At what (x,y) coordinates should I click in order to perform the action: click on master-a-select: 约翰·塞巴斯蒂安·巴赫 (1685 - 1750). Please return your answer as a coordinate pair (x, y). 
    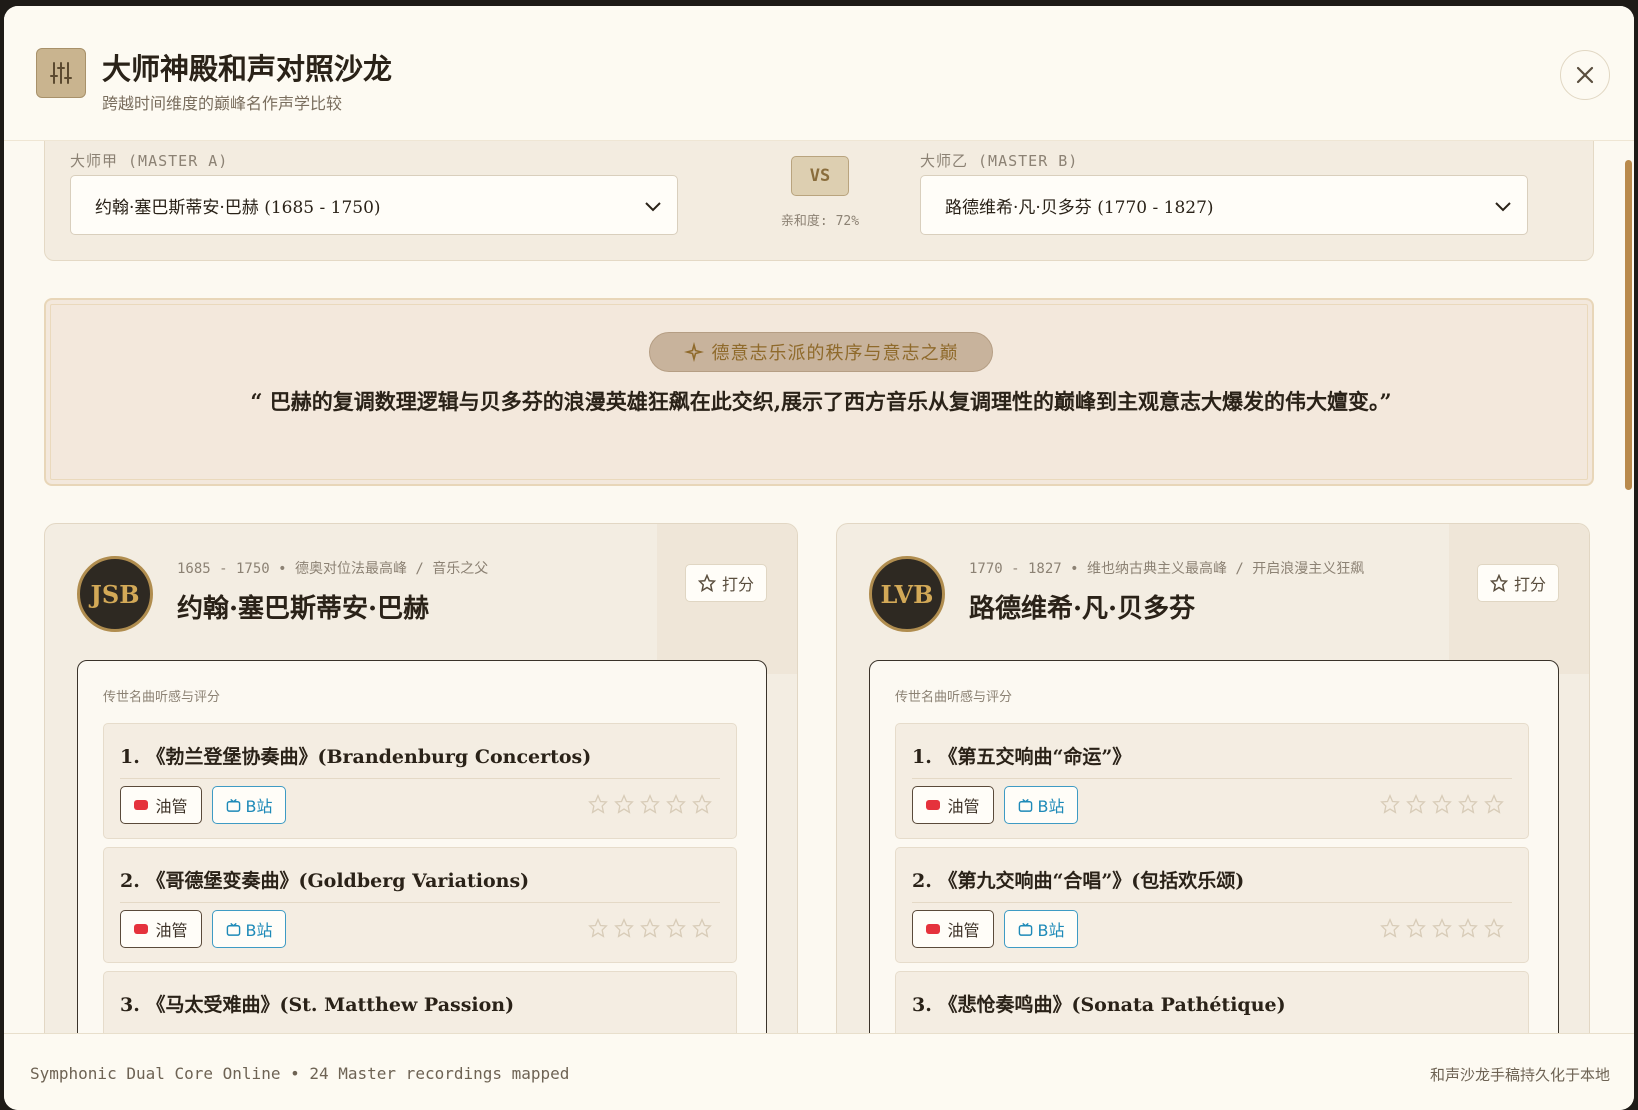
    Looking at the image, I should click on (374, 205).